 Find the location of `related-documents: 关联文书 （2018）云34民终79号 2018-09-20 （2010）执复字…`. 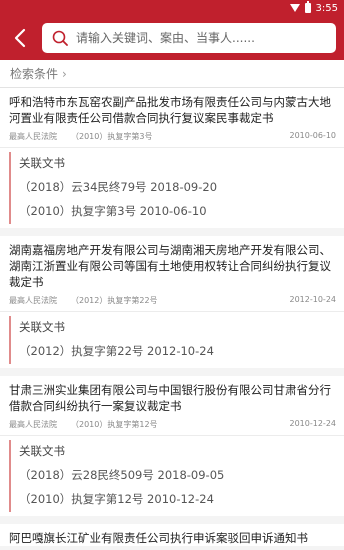

related-documents: 关联文书 （2018）云34民终79号 2018-09-20 （2010）执复字… is located at coordinates (172, 188).